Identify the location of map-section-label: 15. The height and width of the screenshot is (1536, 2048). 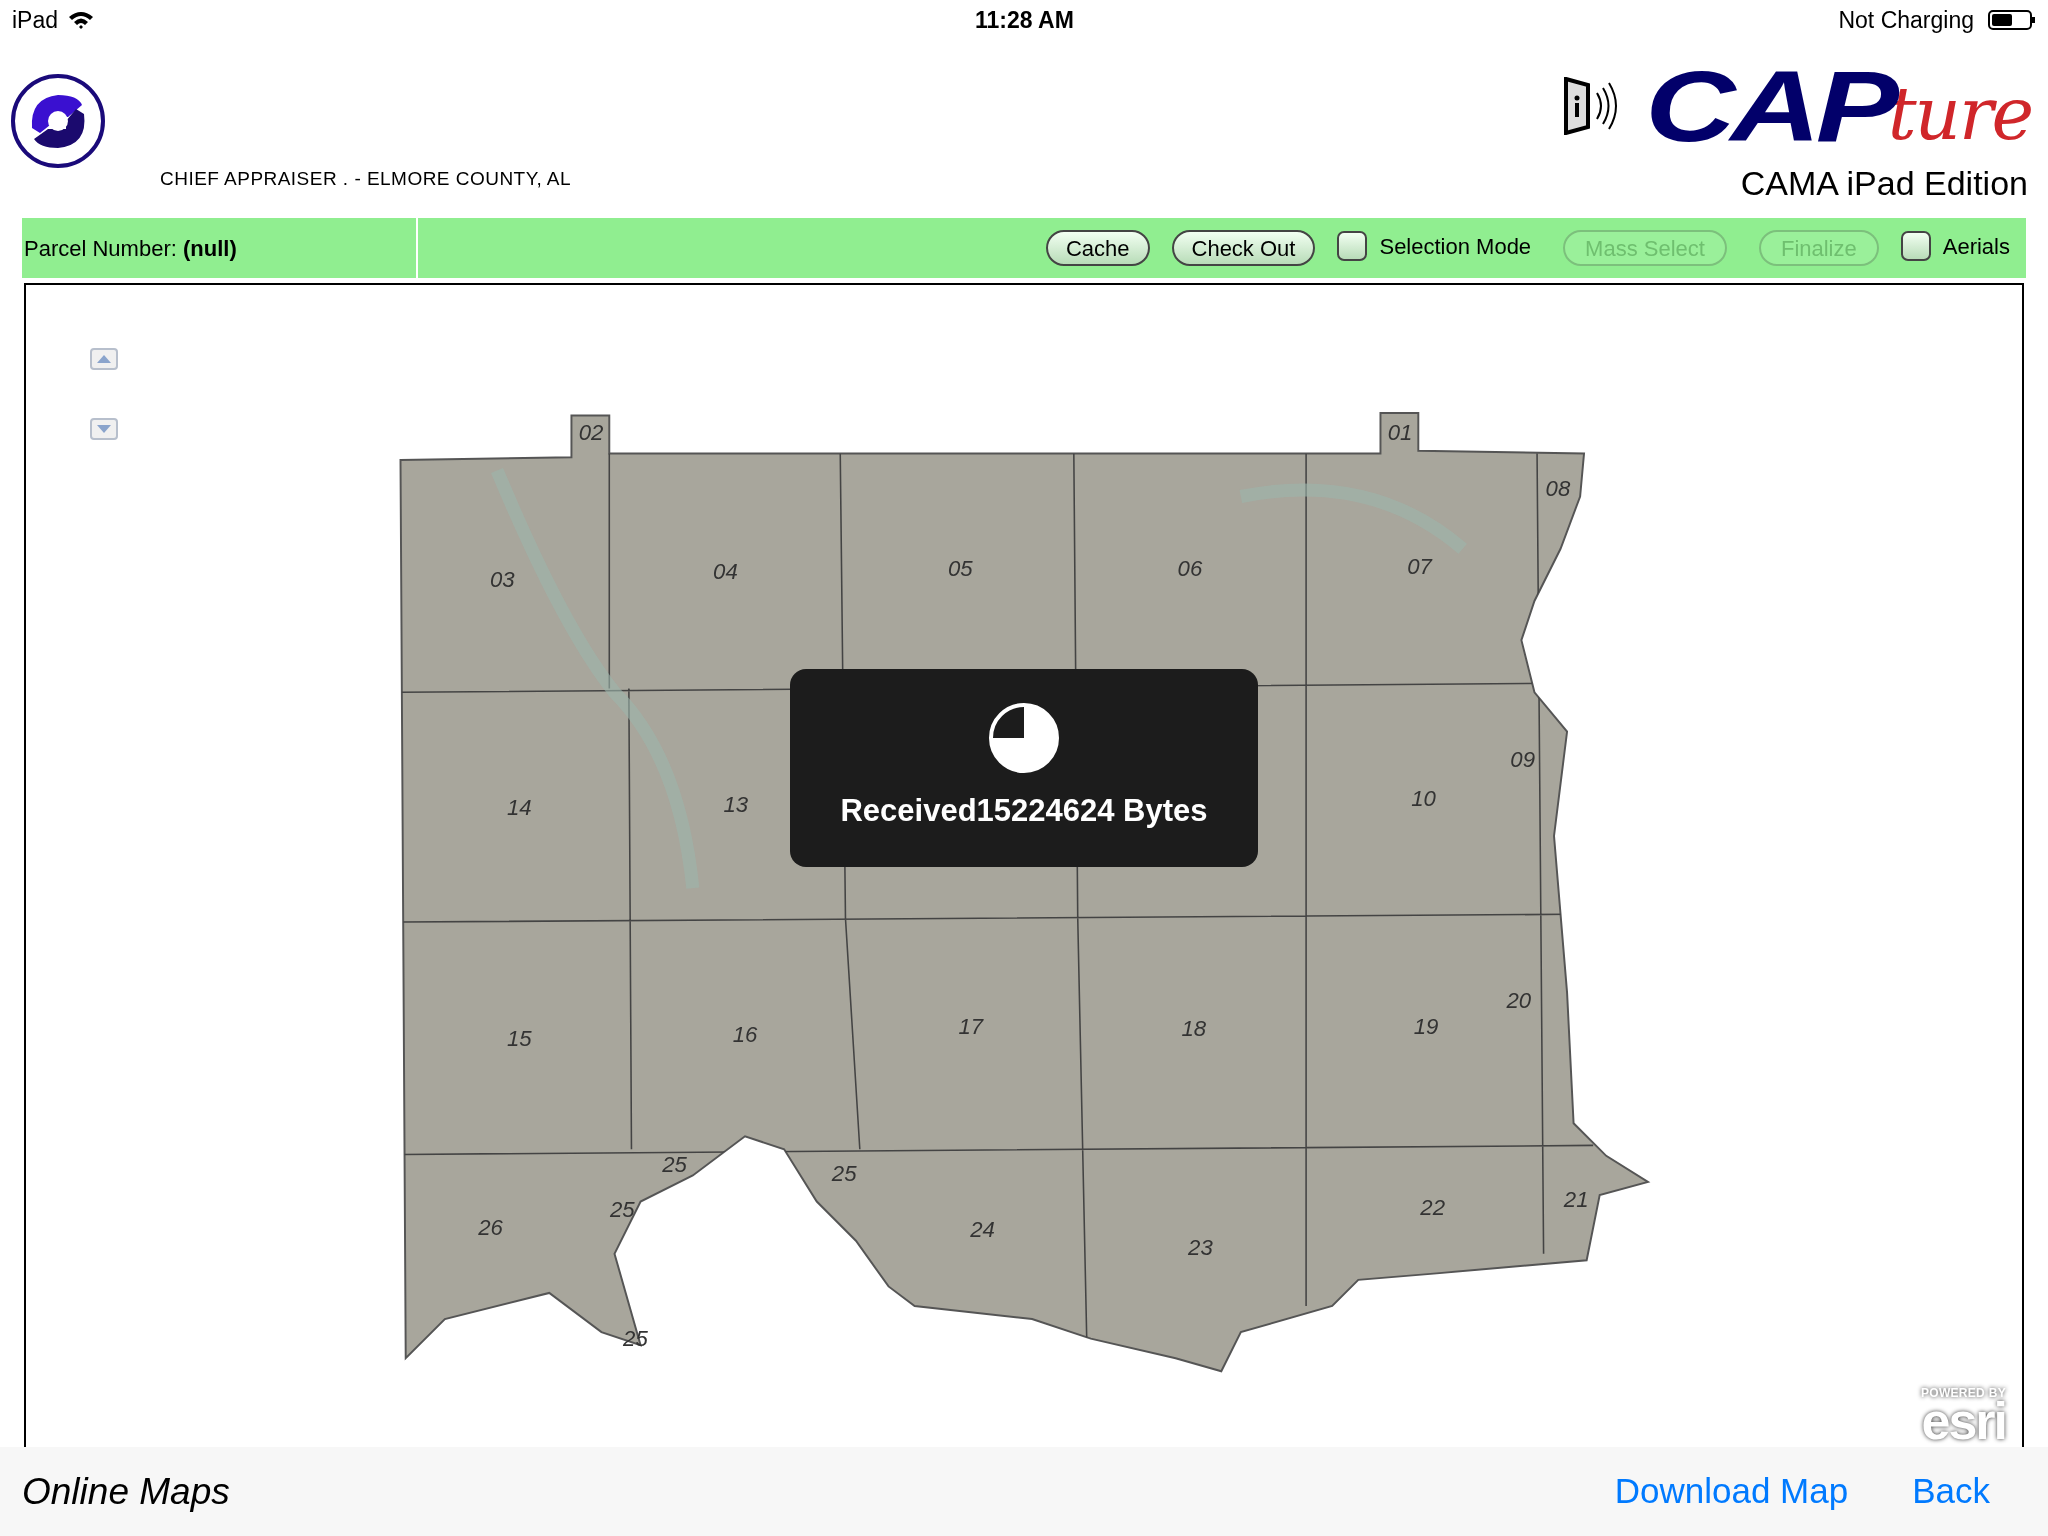
(519, 1039).